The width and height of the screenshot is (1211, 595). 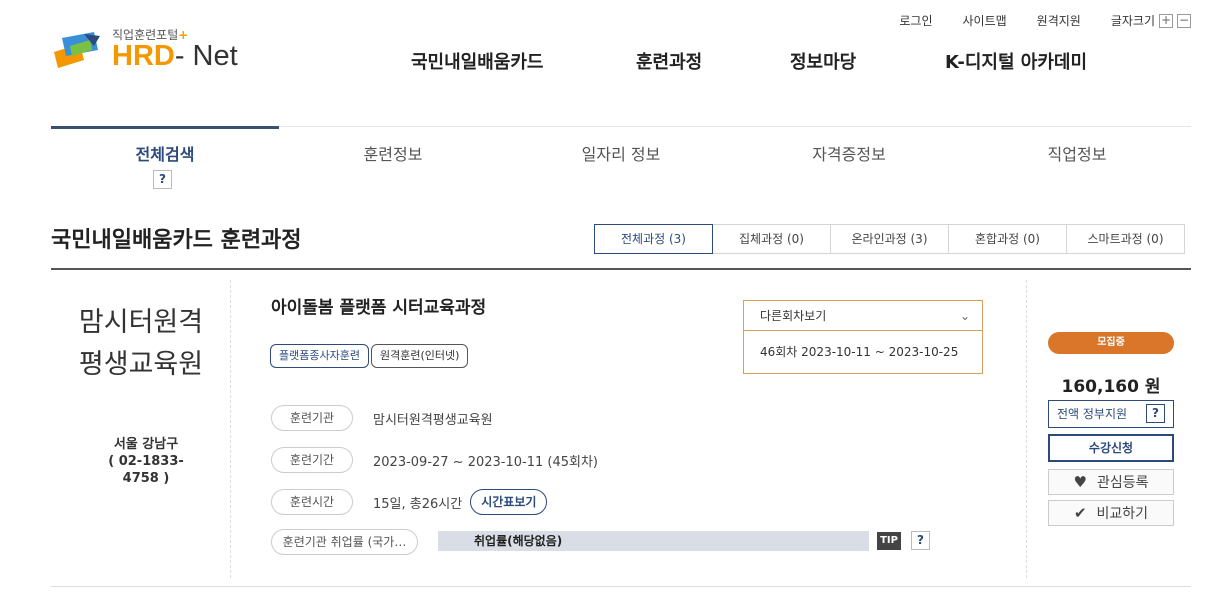 What do you see at coordinates (1166, 20) in the screenshot?
I see `font-increase-button: +` at bounding box center [1166, 20].